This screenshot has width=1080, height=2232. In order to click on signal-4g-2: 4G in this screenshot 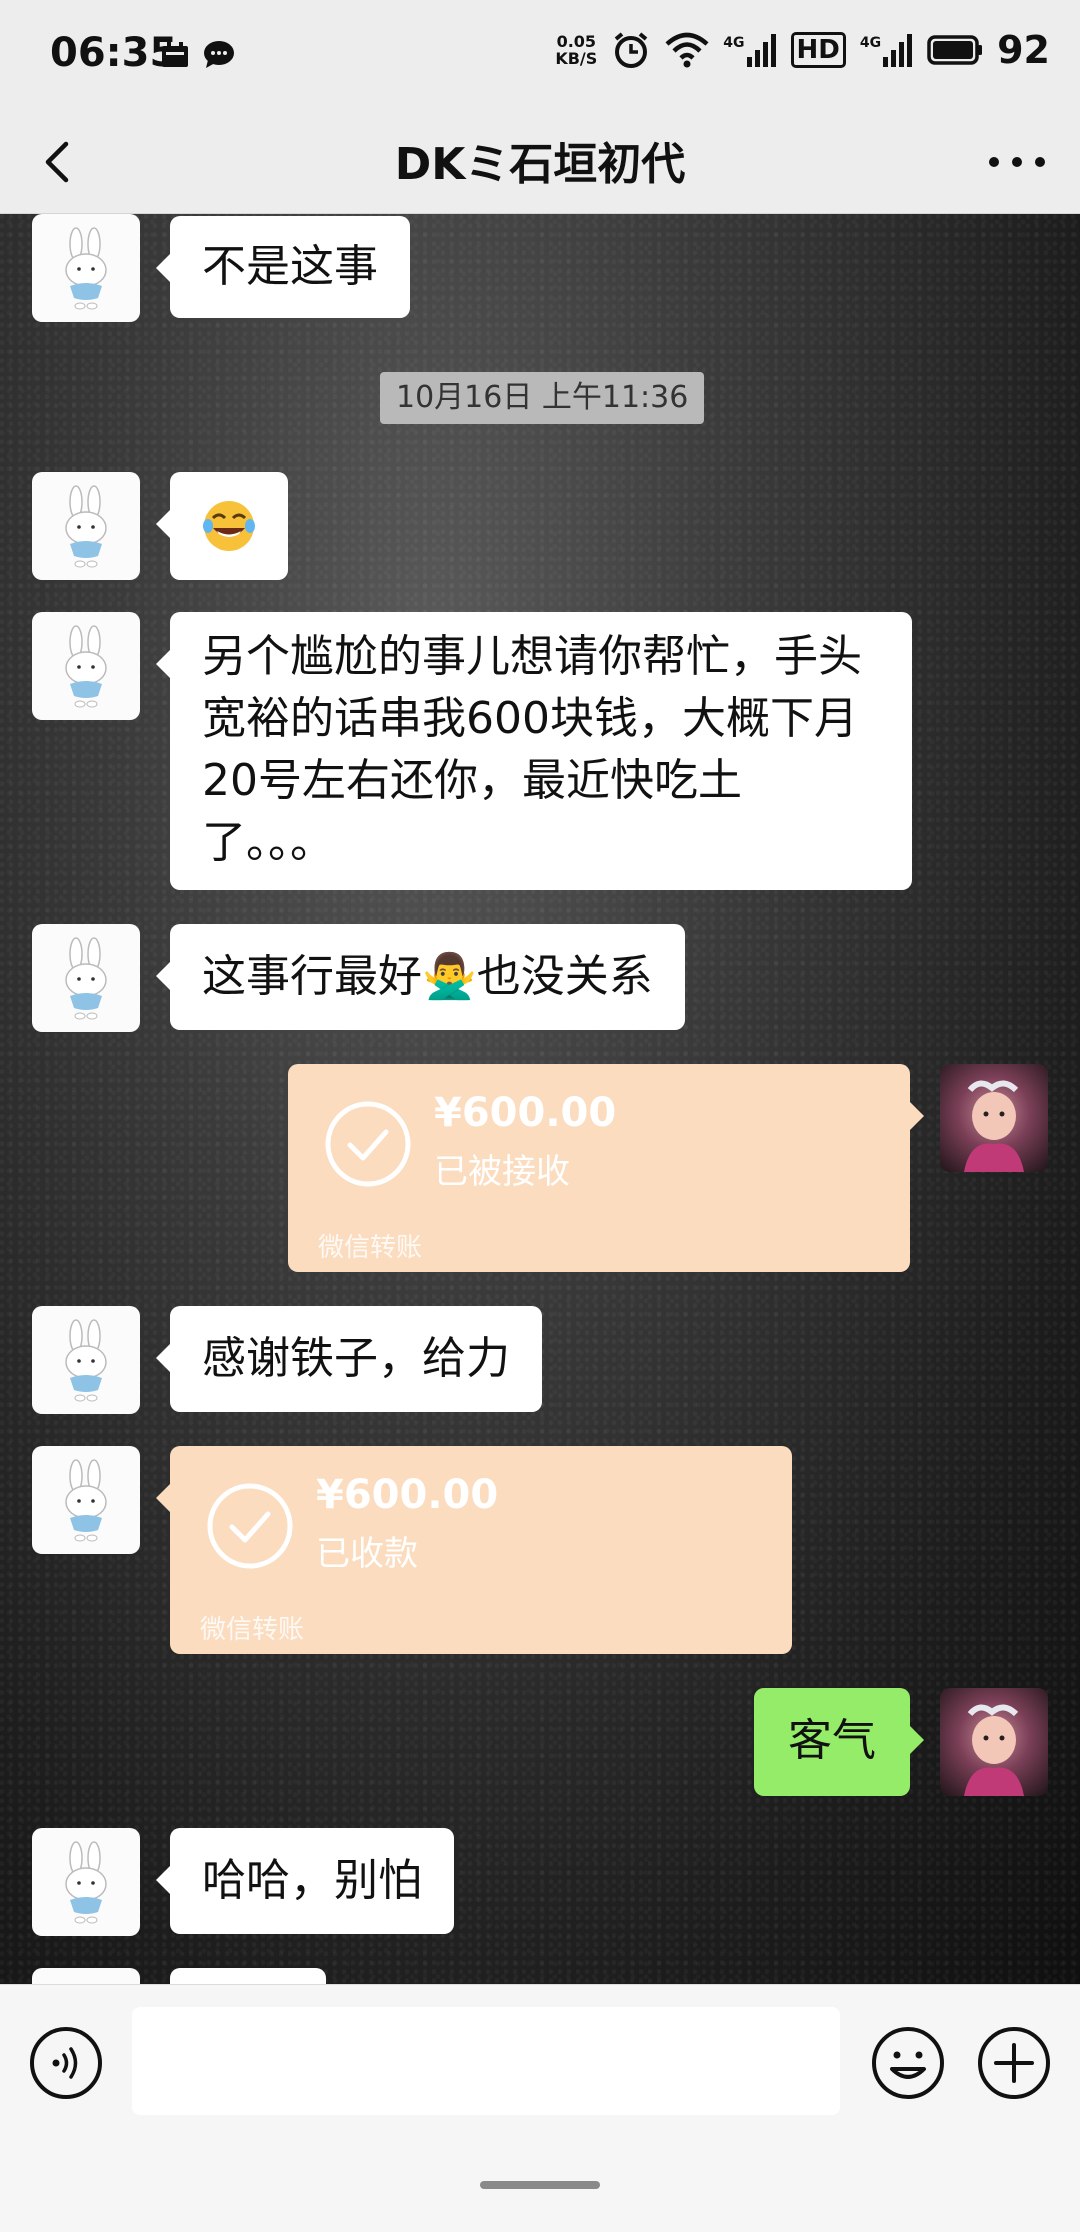, I will do `click(886, 50)`.